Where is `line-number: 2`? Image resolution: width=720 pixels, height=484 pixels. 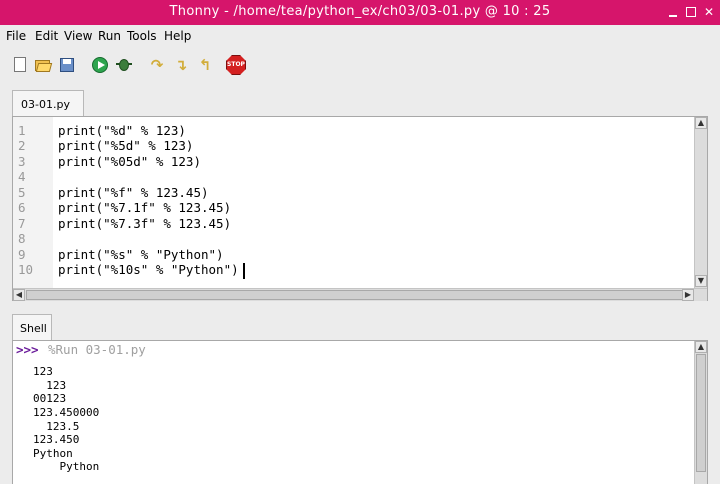
line-number: 2 is located at coordinates (22, 145).